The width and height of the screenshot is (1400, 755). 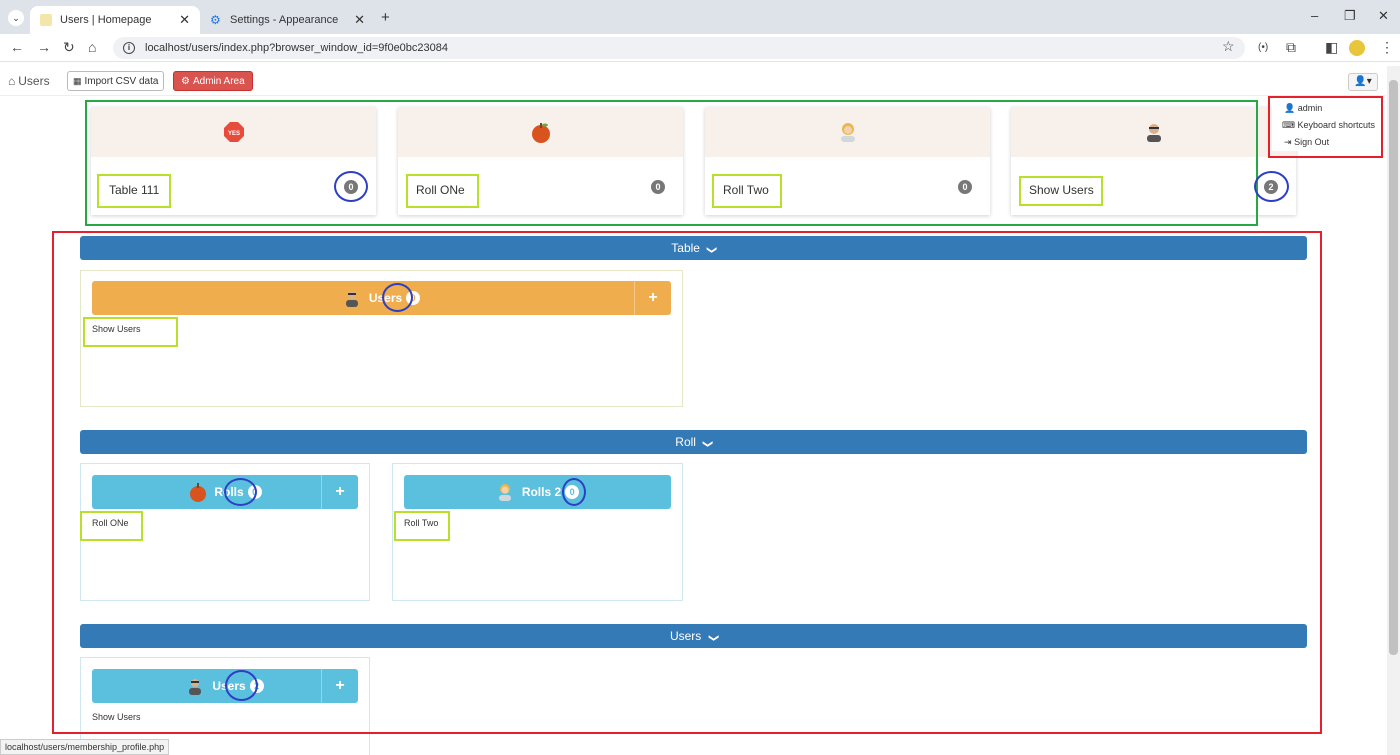 What do you see at coordinates (69, 47) in the screenshot?
I see `reload-icon: ↻` at bounding box center [69, 47].